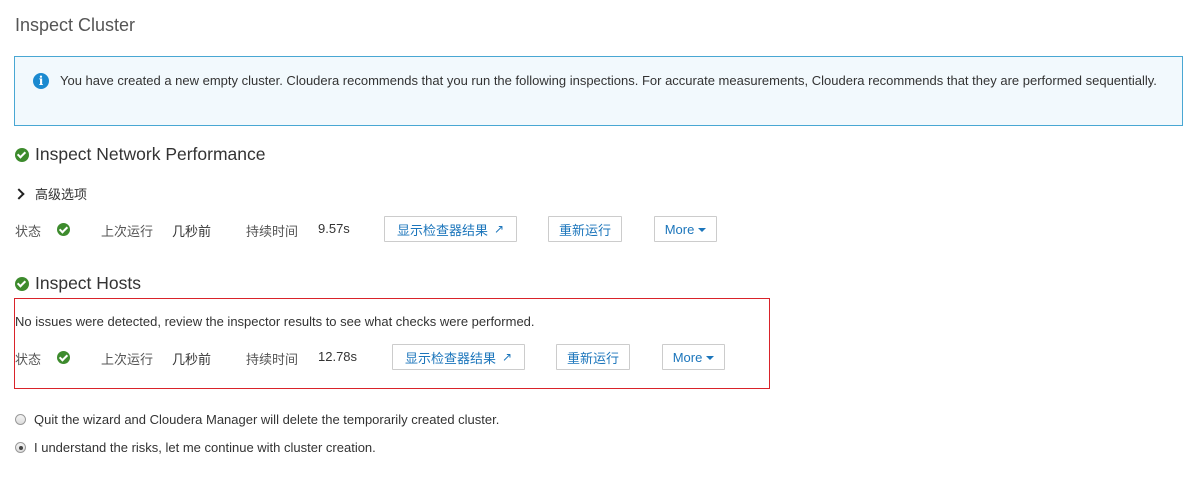 This screenshot has width=1197, height=492. Describe the element at coordinates (338, 356) in the screenshot. I see `hosts-duration-value: 12.78s` at that location.